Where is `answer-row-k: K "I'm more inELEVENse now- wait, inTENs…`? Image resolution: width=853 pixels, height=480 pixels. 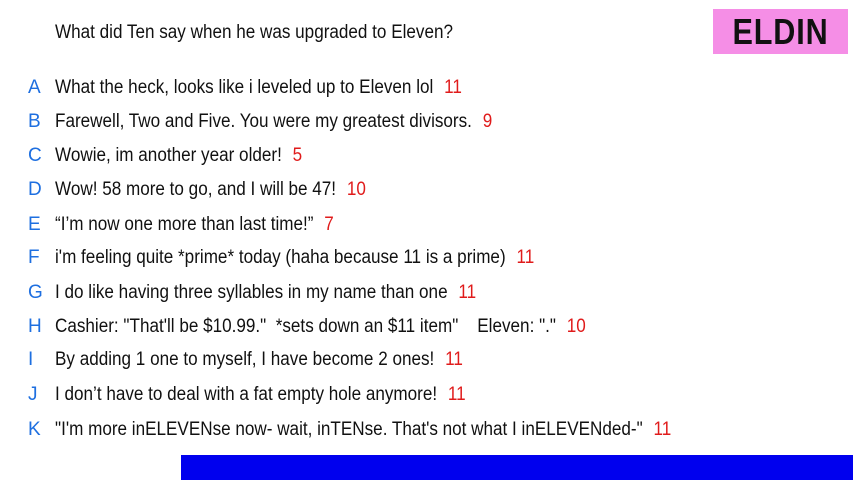
answer-row-k: K "I'm more inELEVENse now- wait, inTENs… is located at coordinates (426, 430).